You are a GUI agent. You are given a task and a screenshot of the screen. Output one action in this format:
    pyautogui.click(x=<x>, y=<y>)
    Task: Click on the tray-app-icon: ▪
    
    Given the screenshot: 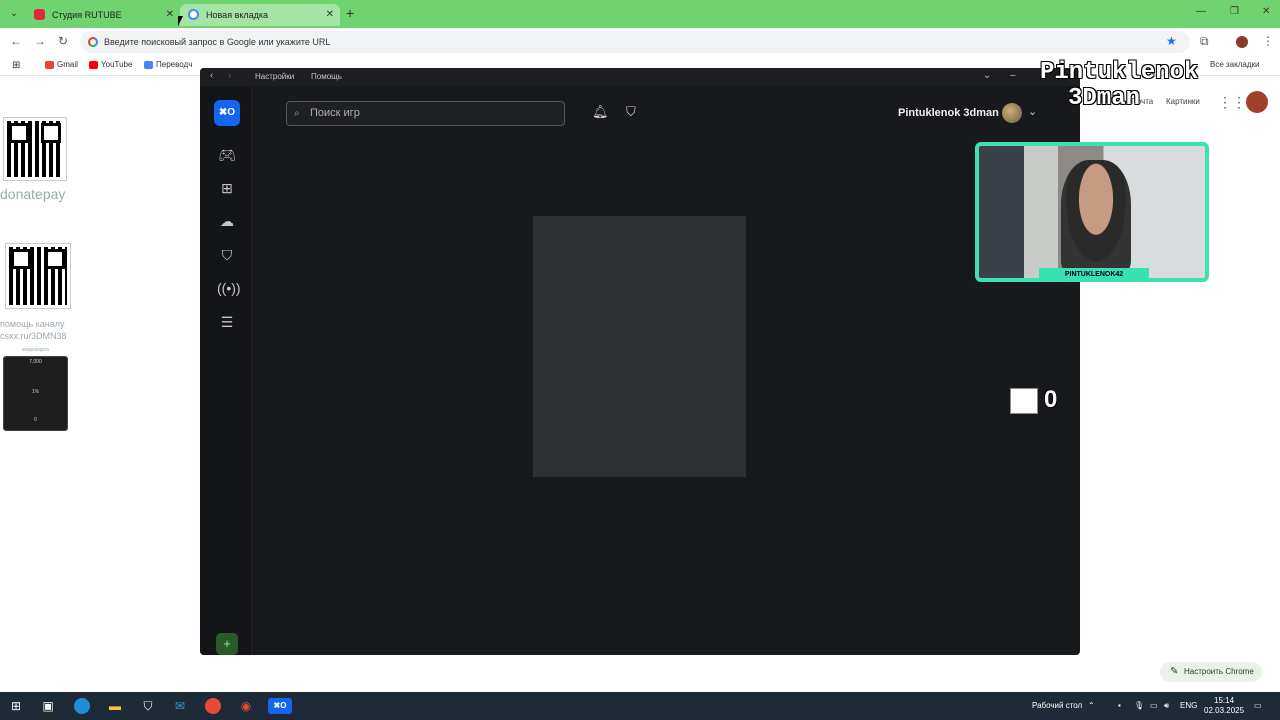 What is the action you would take?
    pyautogui.click(x=1119, y=705)
    